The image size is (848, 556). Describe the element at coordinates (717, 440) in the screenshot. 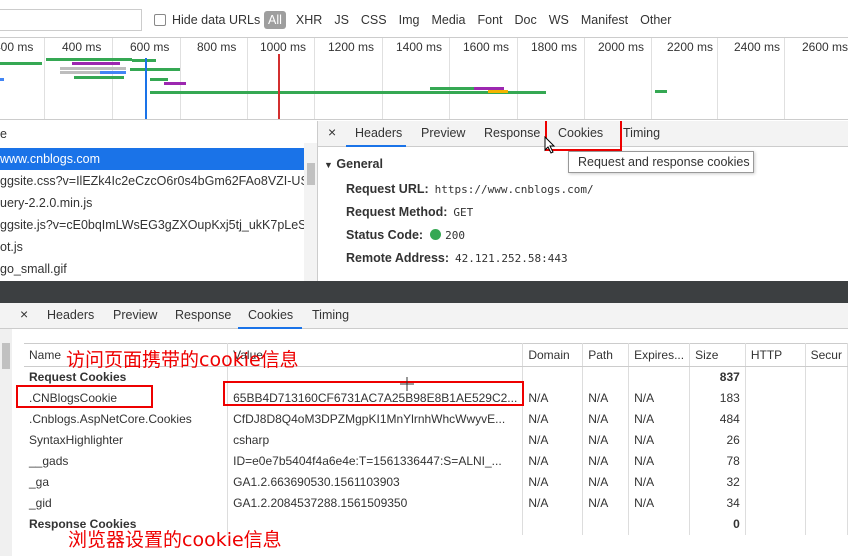

I see `cookie-size: 26` at that location.